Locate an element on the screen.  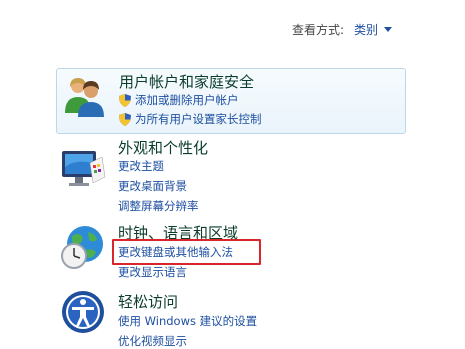
category-user-accounts: 用户帐户和家庭安全 添加或删除用户帐户 为所有用户设置家长控制 is located at coordinates (231, 101).